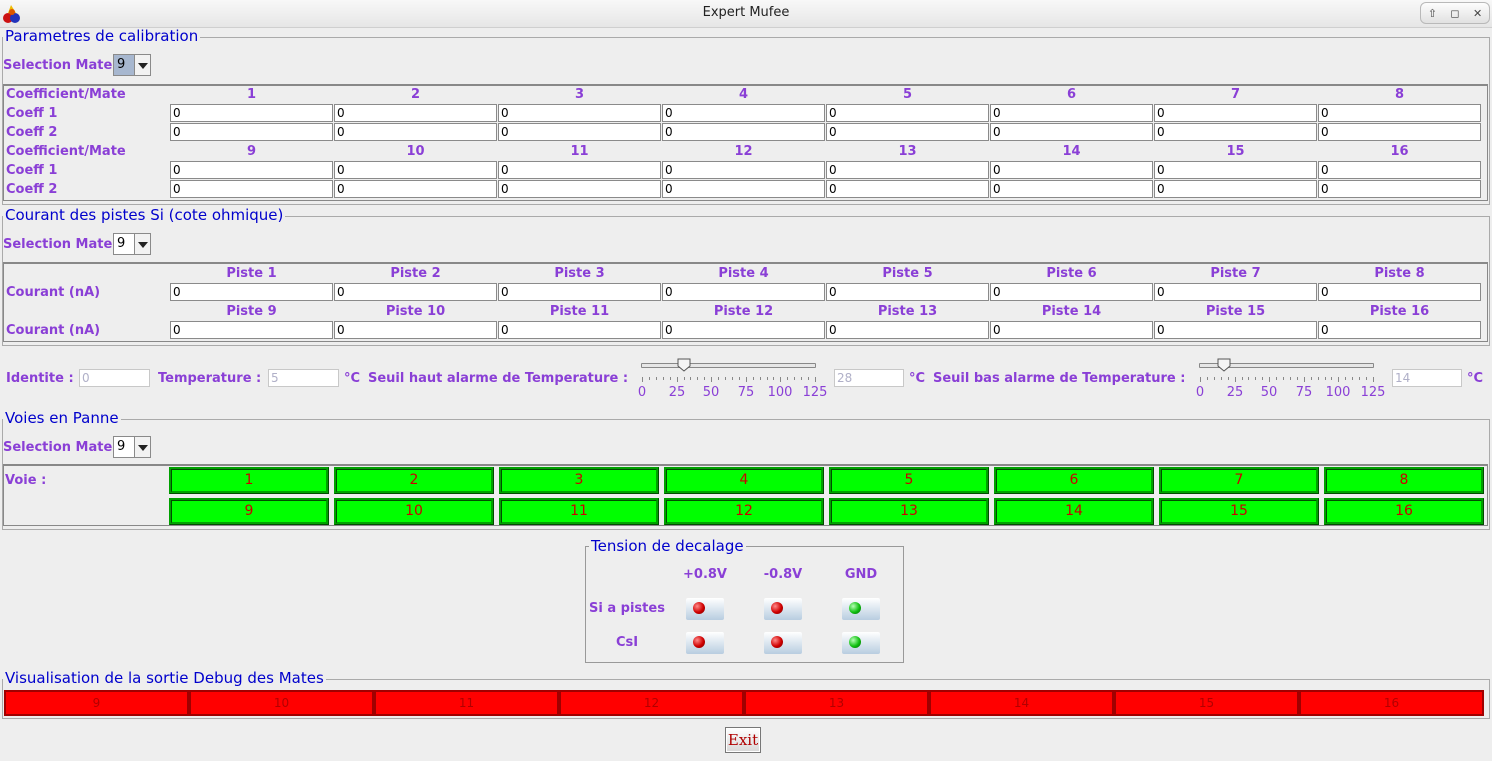  I want to click on seuil-bas-tick-label: 50, so click(1269, 392).